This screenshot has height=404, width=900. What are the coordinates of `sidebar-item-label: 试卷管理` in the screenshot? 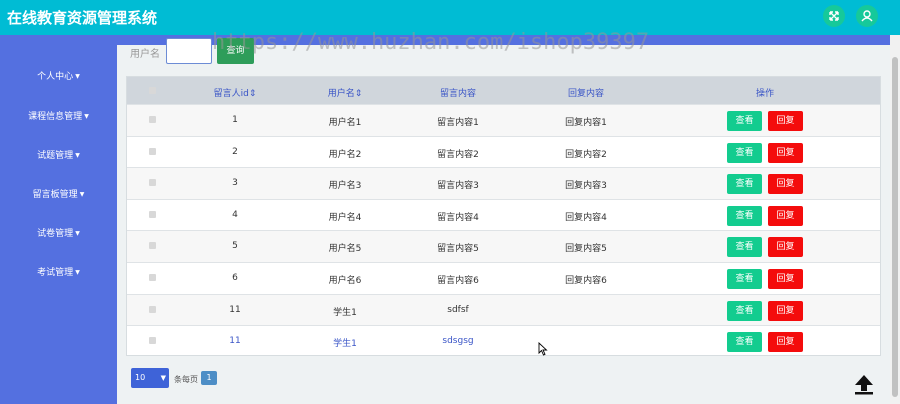 It's located at (55, 234).